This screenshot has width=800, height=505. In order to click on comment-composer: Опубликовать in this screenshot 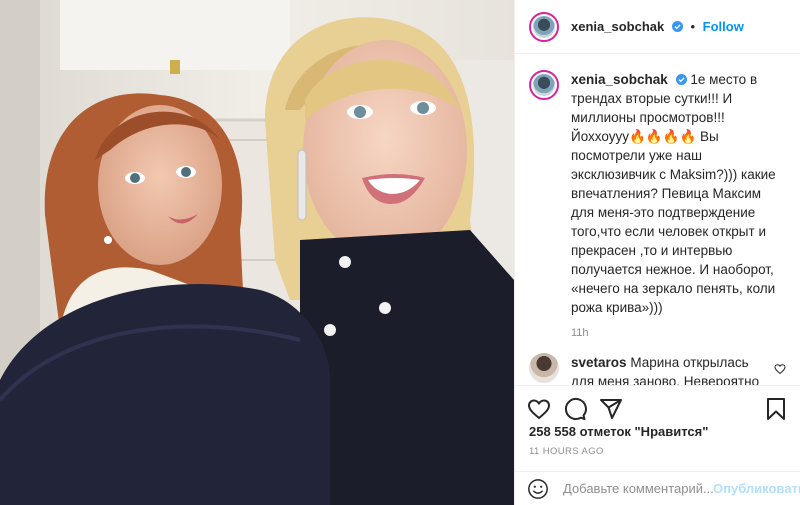, I will do `click(657, 488)`.